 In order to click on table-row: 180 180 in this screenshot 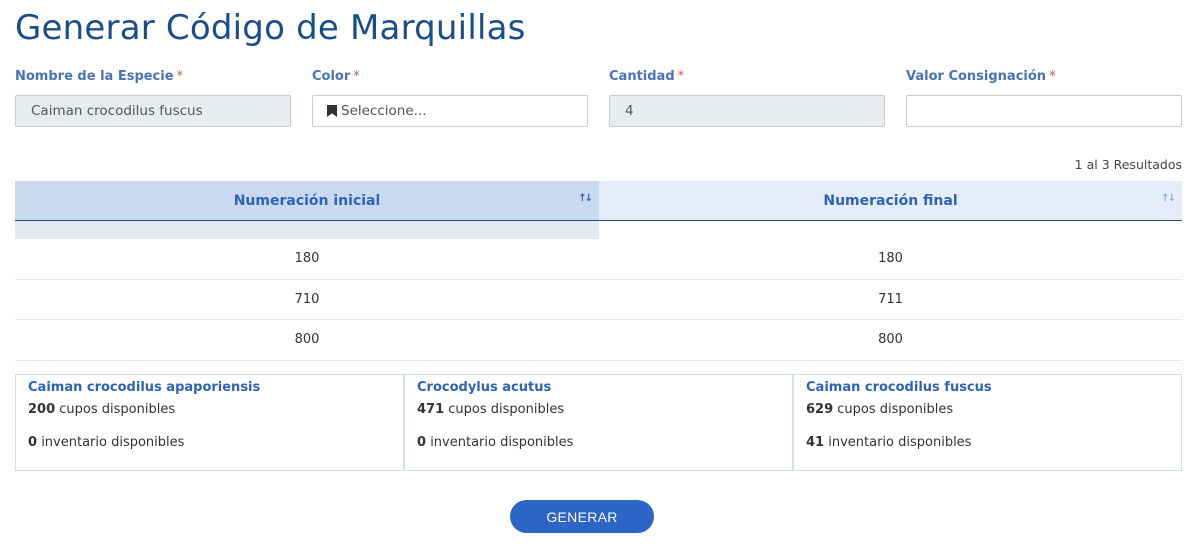, I will do `click(598, 259)`.